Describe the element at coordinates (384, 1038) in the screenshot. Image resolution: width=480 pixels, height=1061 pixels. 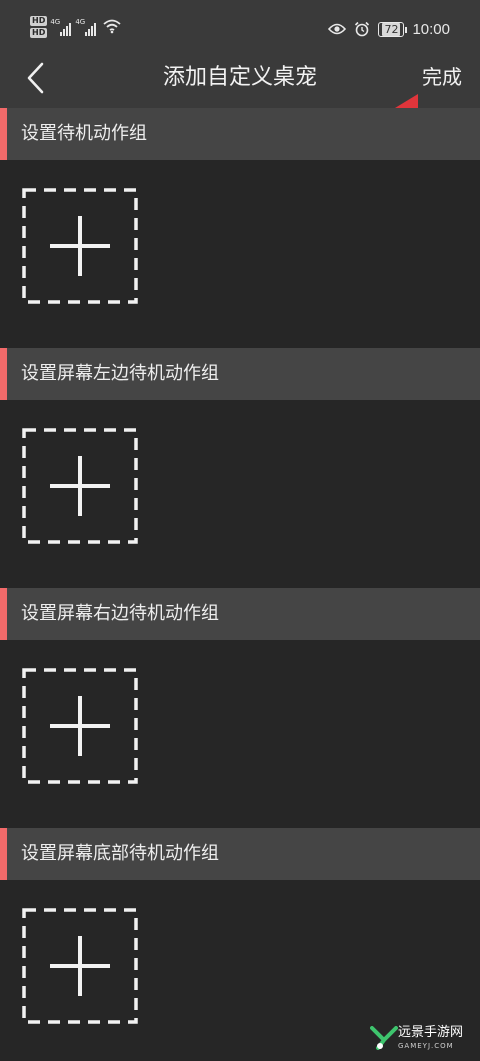
I see `watermark-icon` at that location.